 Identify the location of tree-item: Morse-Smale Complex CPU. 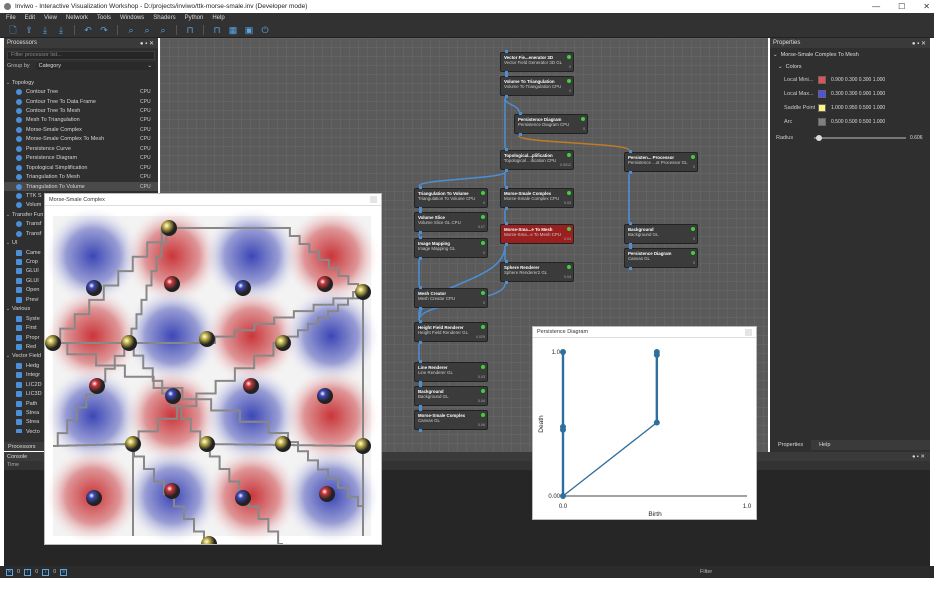
(81, 129).